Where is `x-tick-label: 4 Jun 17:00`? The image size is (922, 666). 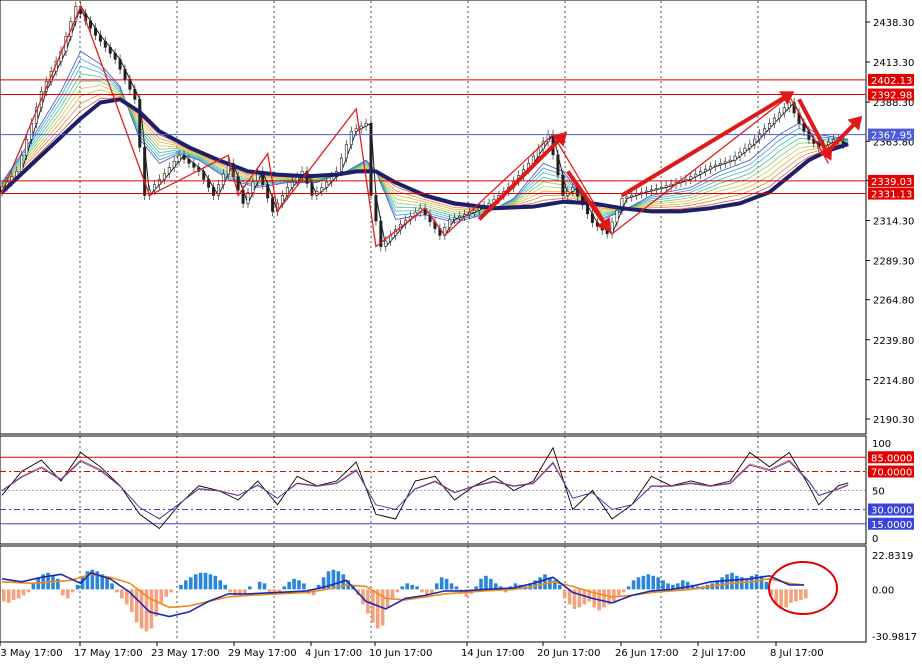 x-tick-label: 4 Jun 17:00 is located at coordinates (333, 653).